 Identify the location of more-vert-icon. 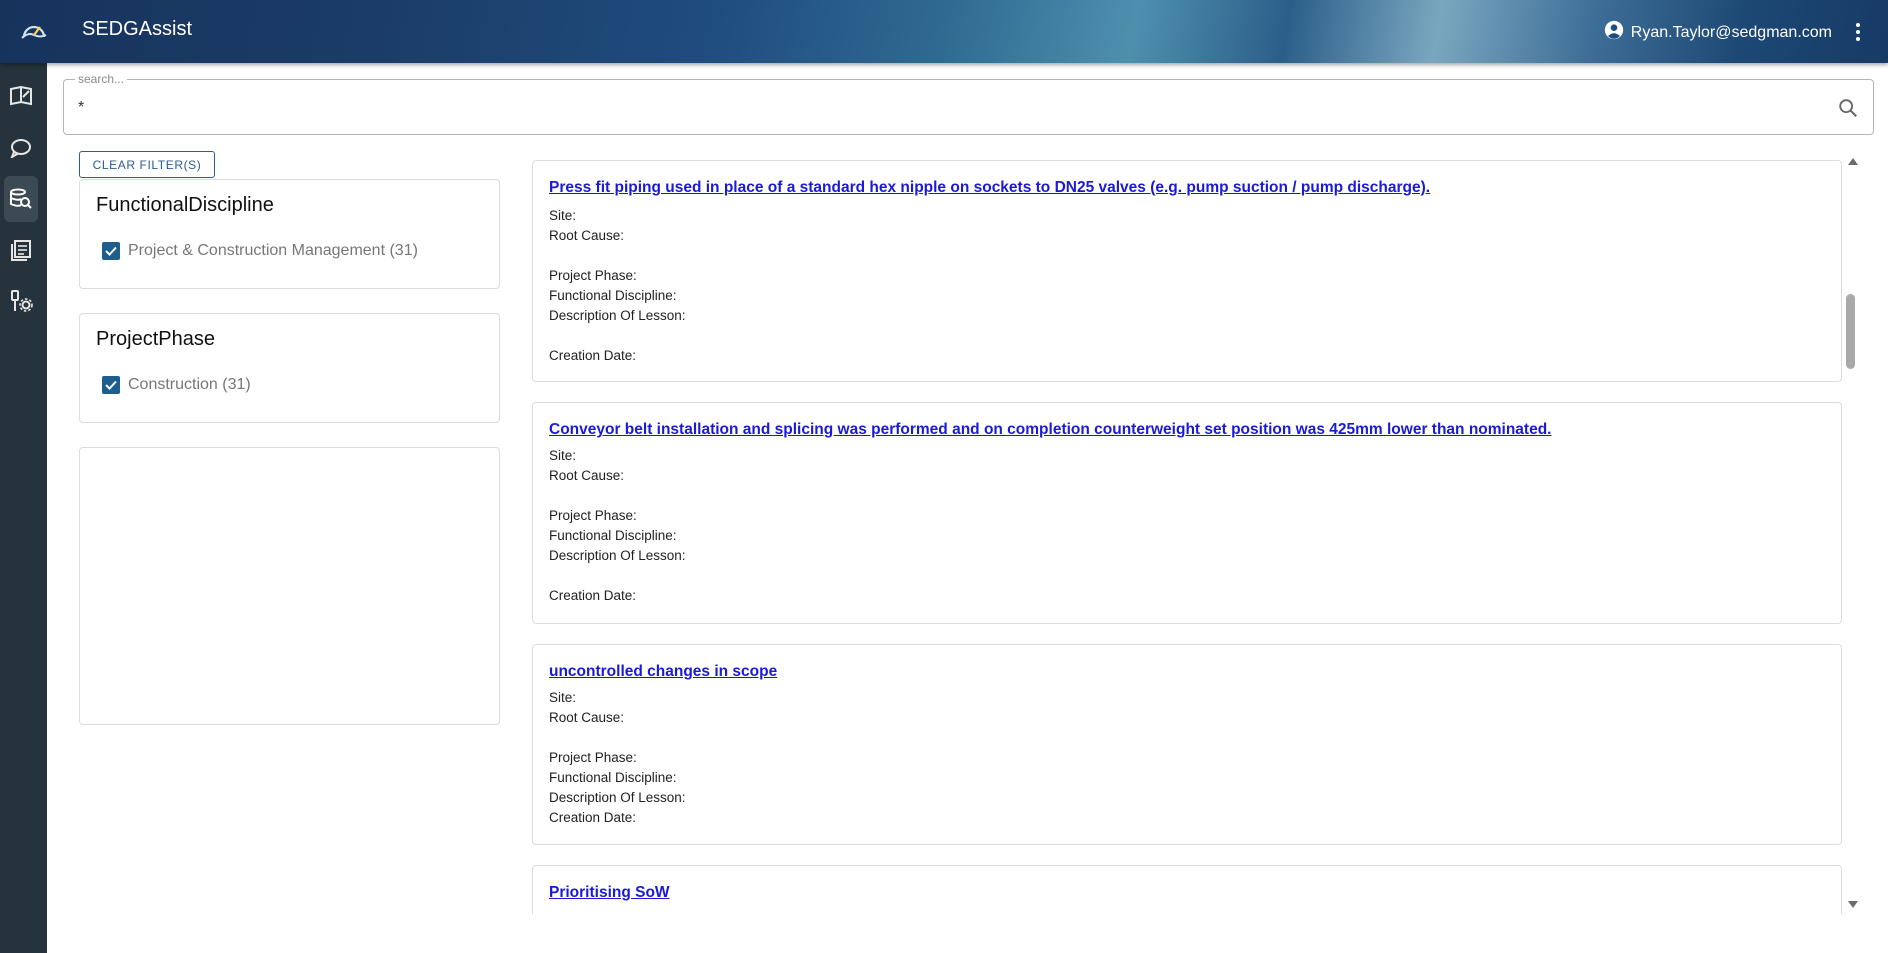
(1858, 32).